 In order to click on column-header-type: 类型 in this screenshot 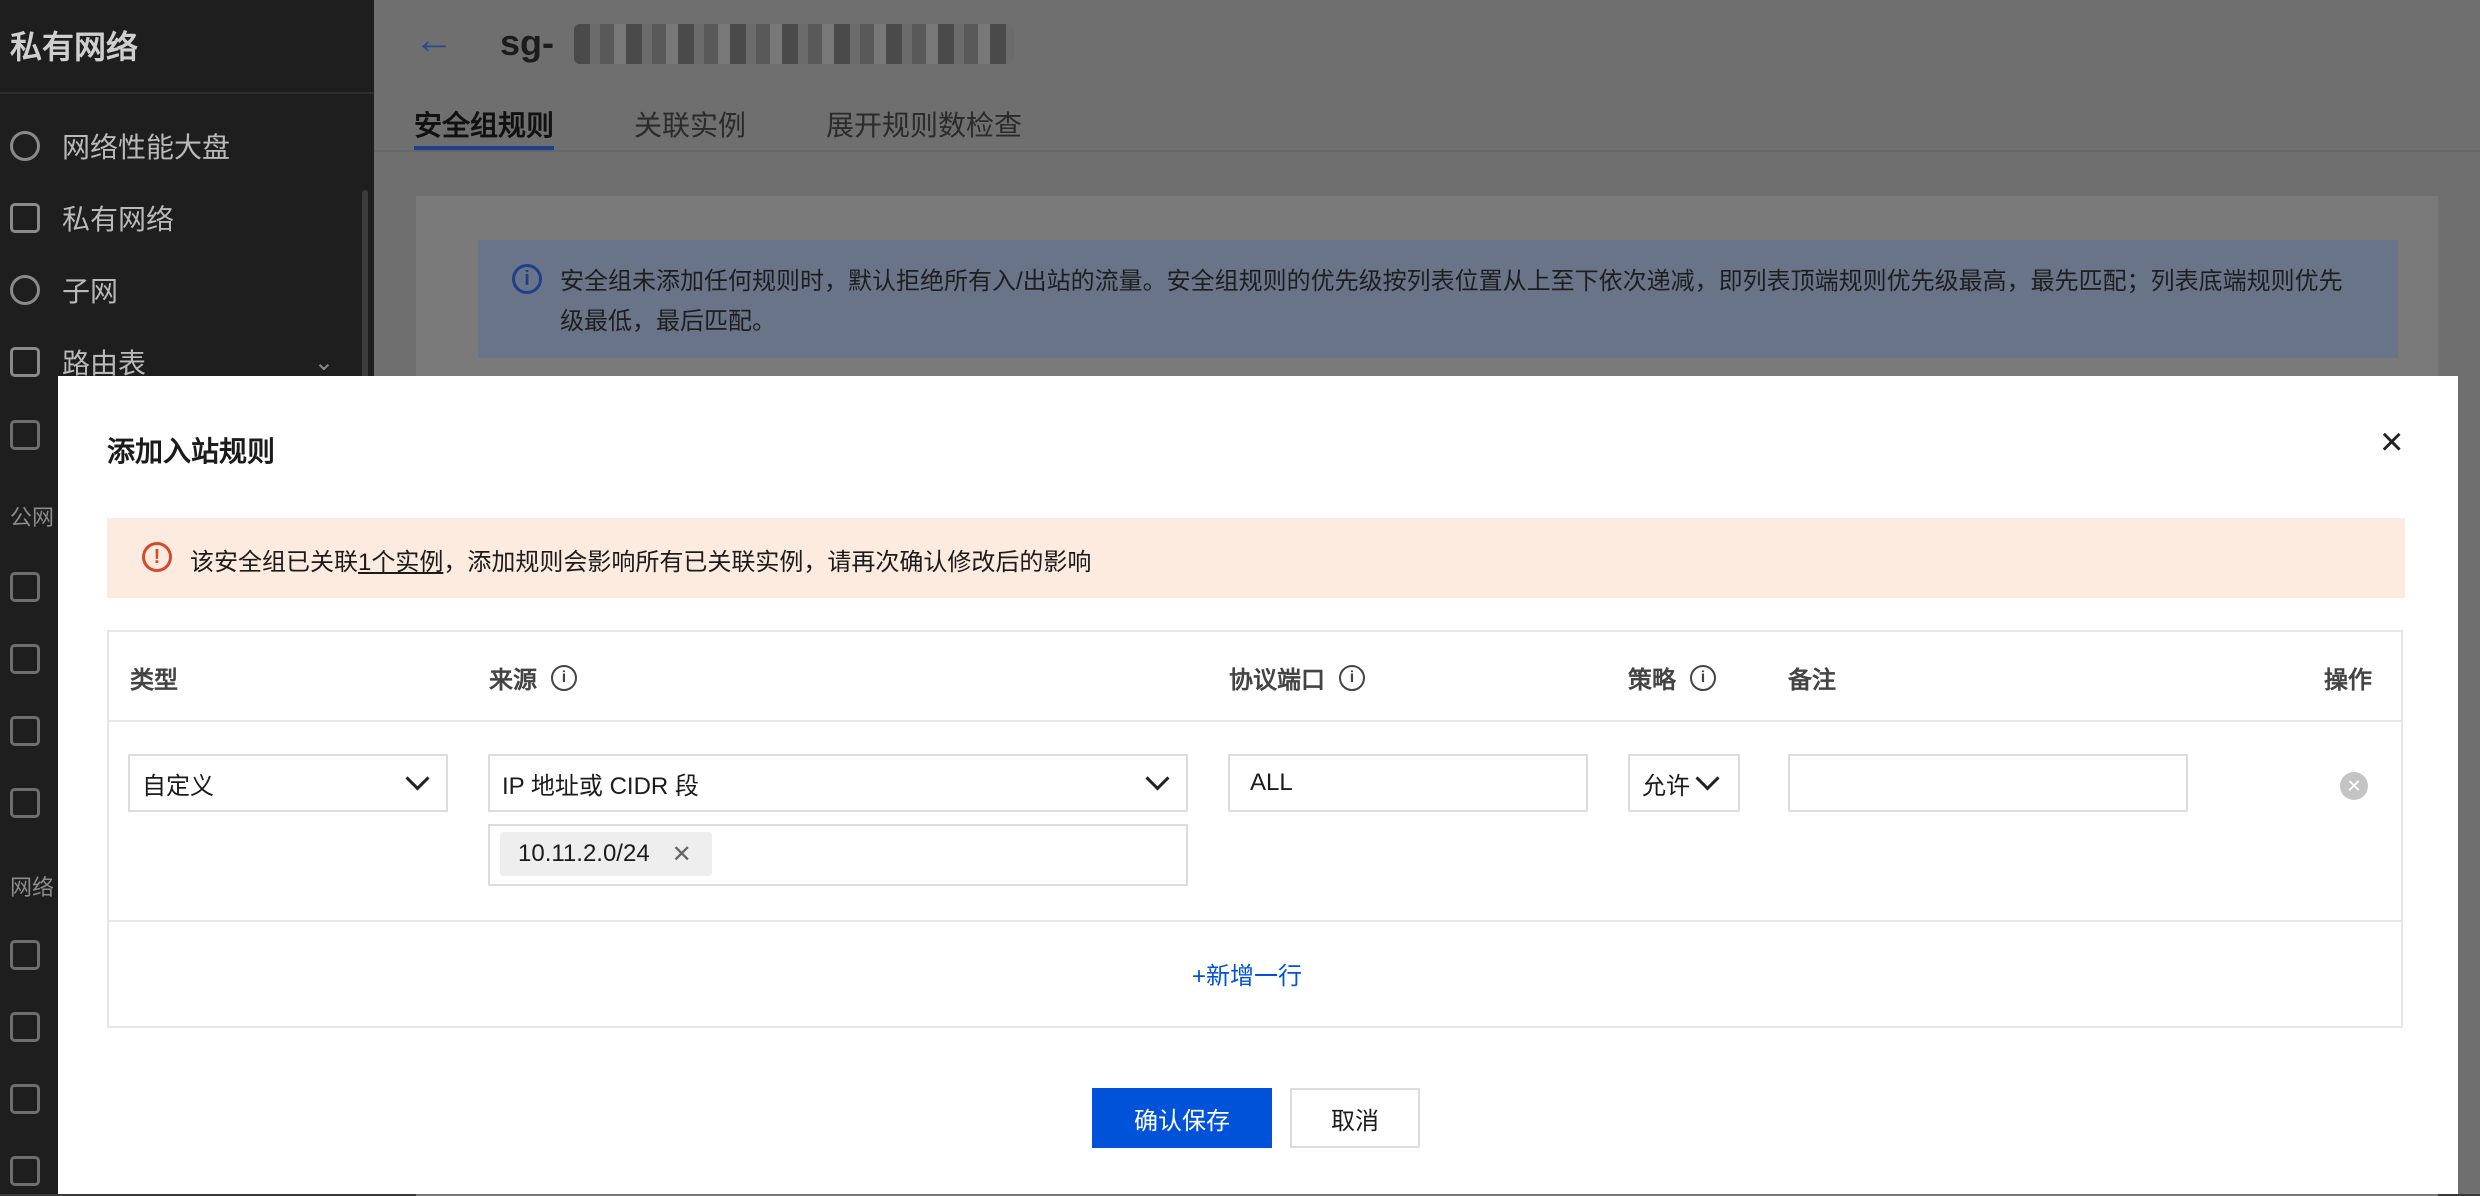, I will do `click(154, 677)`.